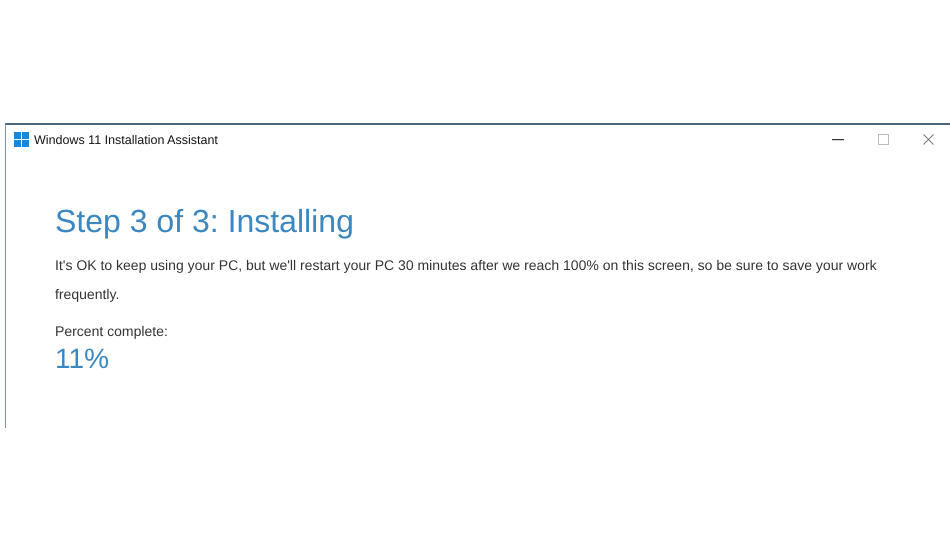 Image resolution: width=950 pixels, height=550 pixels. Describe the element at coordinates (205, 221) in the screenshot. I see `step-heading: Step 3 of 3: Installing` at that location.